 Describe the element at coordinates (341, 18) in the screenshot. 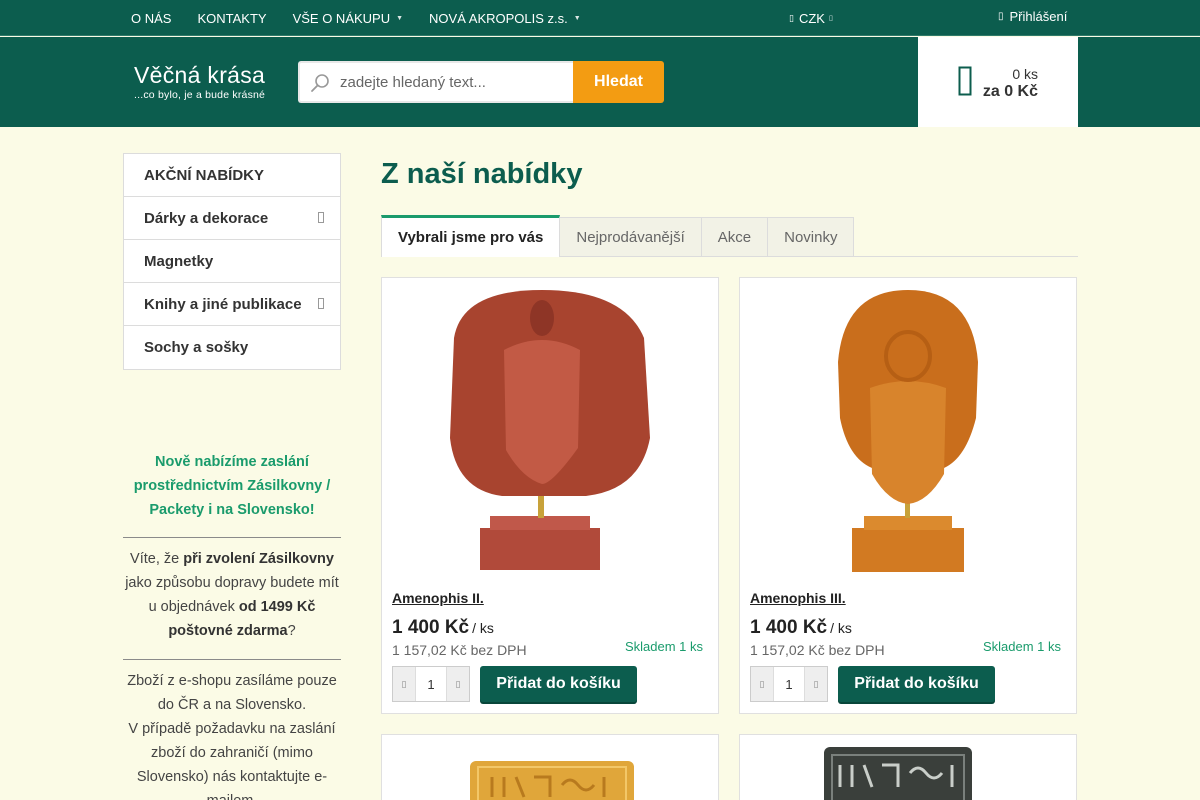

I see `top-nav-shopping-info-label: VŠE O NÁKUPU` at that location.